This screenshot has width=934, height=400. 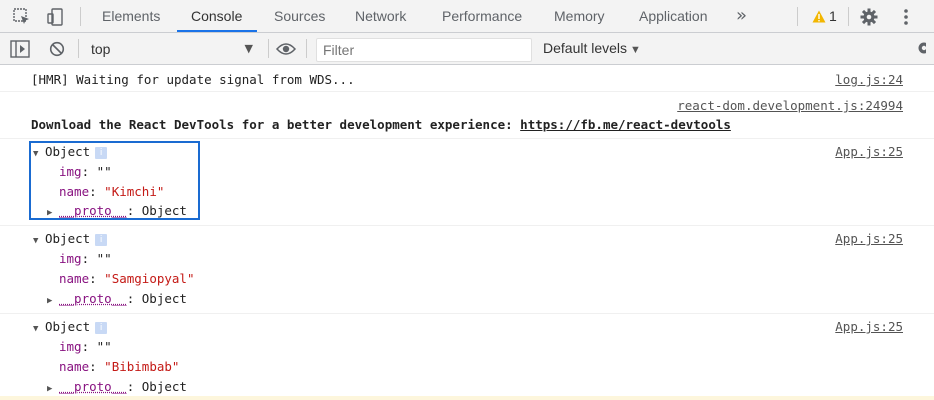 I want to click on console-settings-icon, so click(x=921, y=50).